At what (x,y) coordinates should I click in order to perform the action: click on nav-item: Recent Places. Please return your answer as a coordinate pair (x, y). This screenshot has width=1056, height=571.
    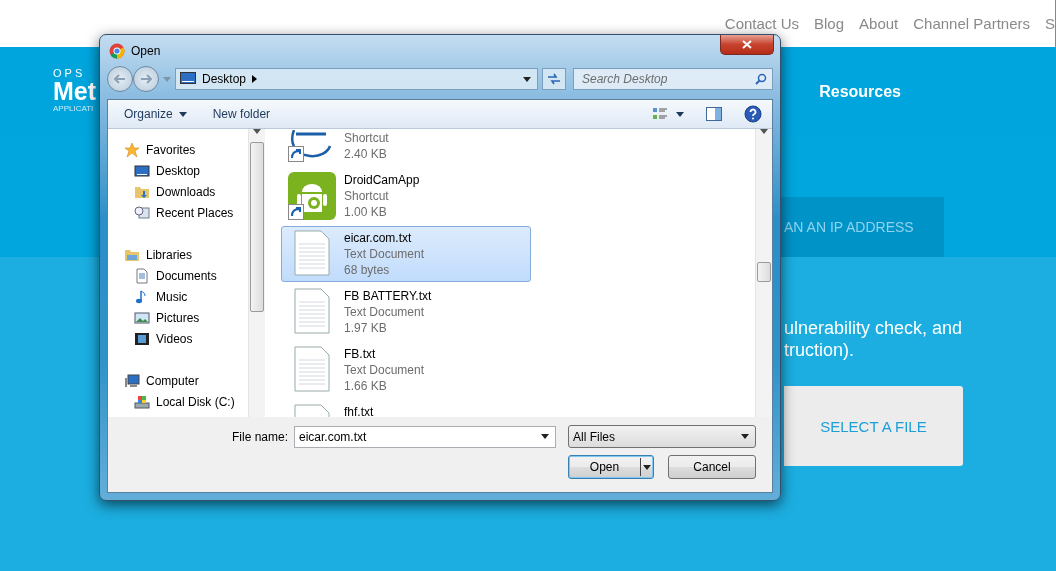
    Looking at the image, I should click on (186, 212).